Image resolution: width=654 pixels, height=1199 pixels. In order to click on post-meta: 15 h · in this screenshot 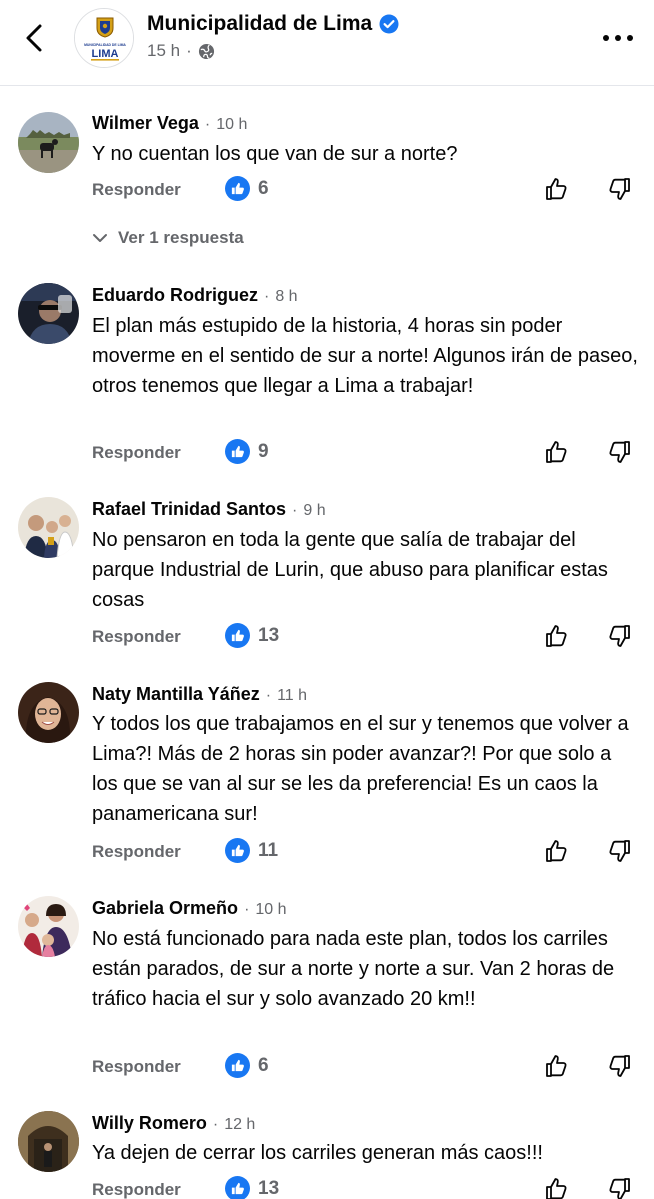, I will do `click(181, 51)`.